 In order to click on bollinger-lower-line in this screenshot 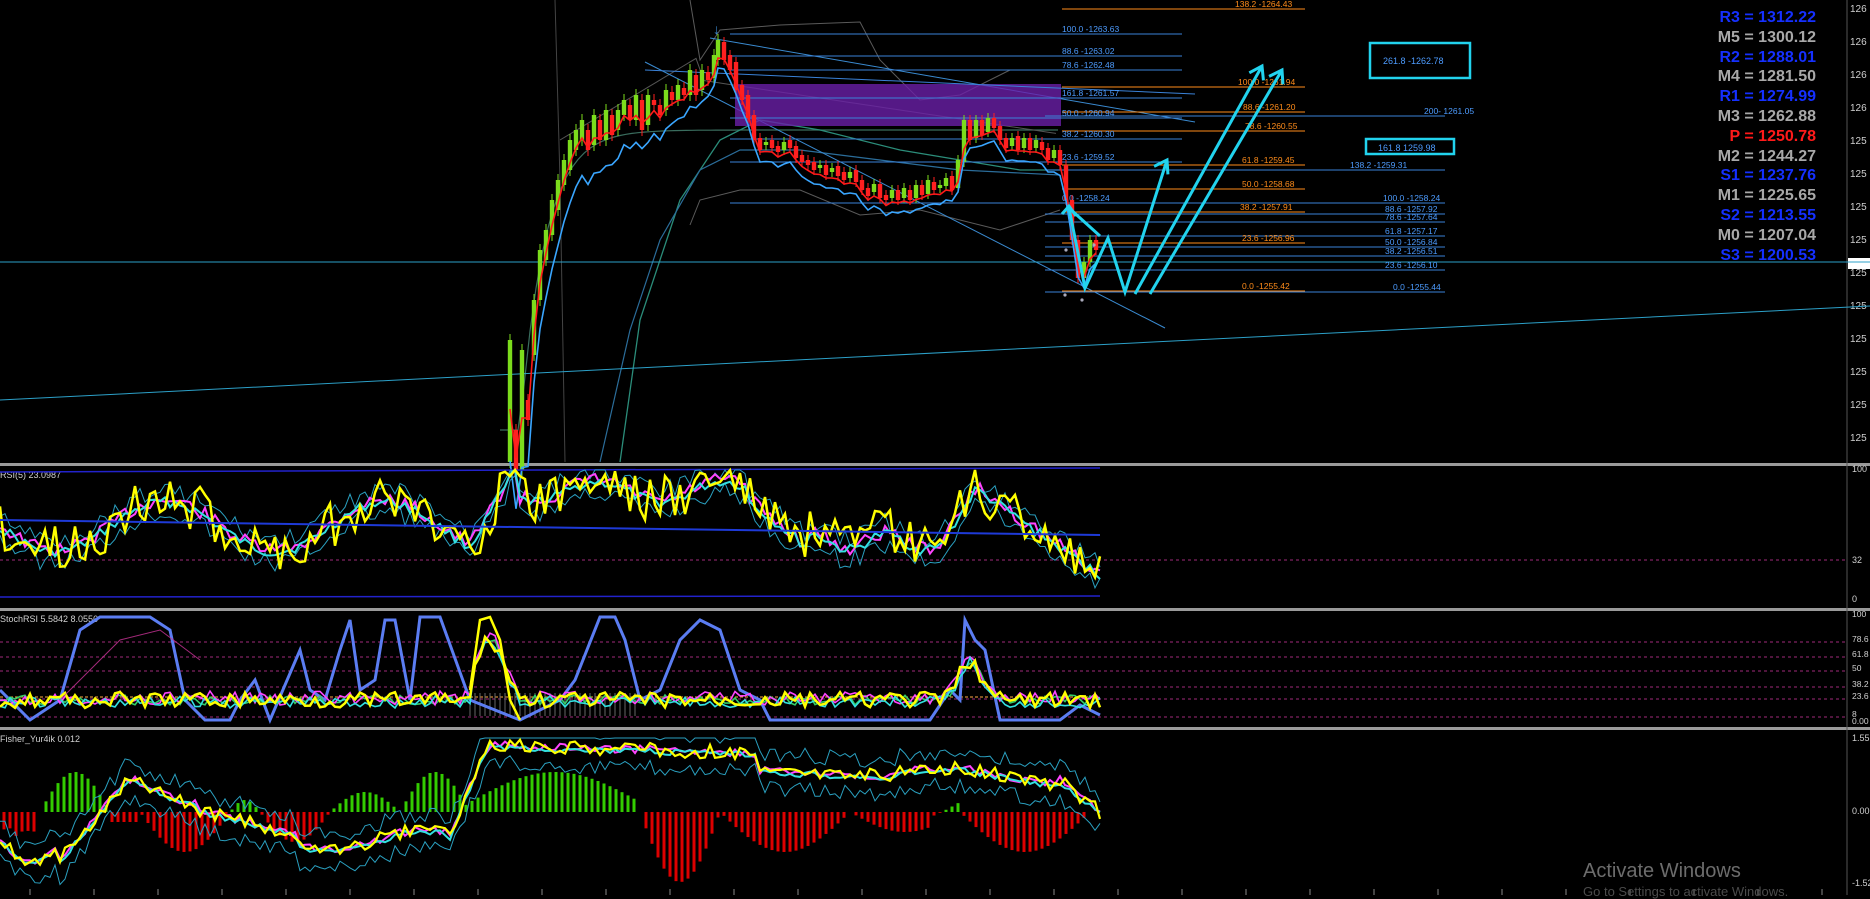, I will do `click(779, 280)`.